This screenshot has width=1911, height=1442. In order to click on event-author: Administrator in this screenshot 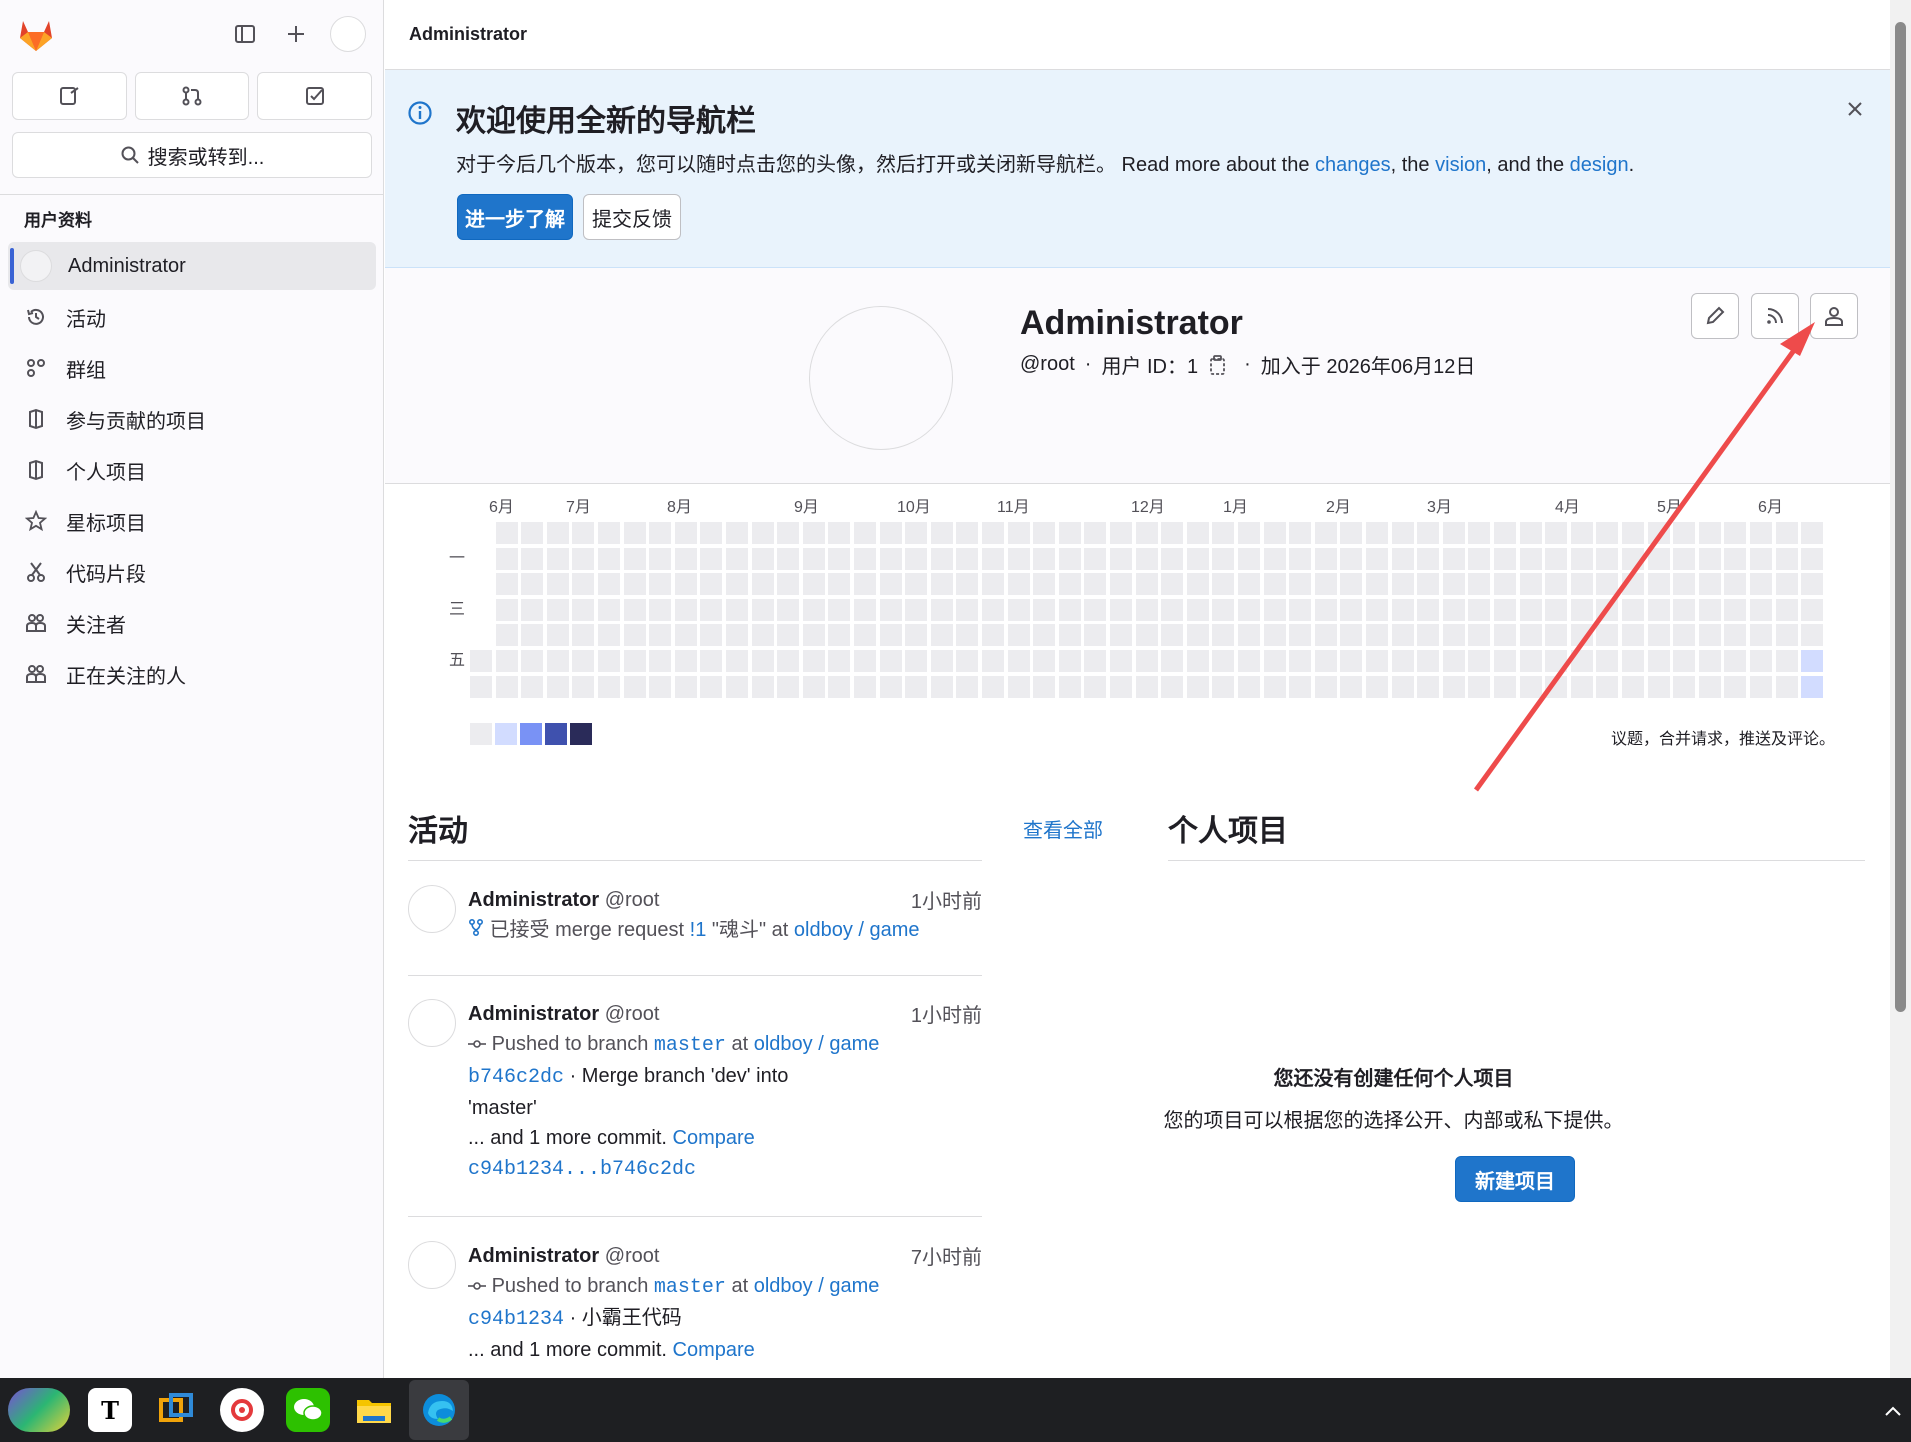, I will do `click(533, 1014)`.